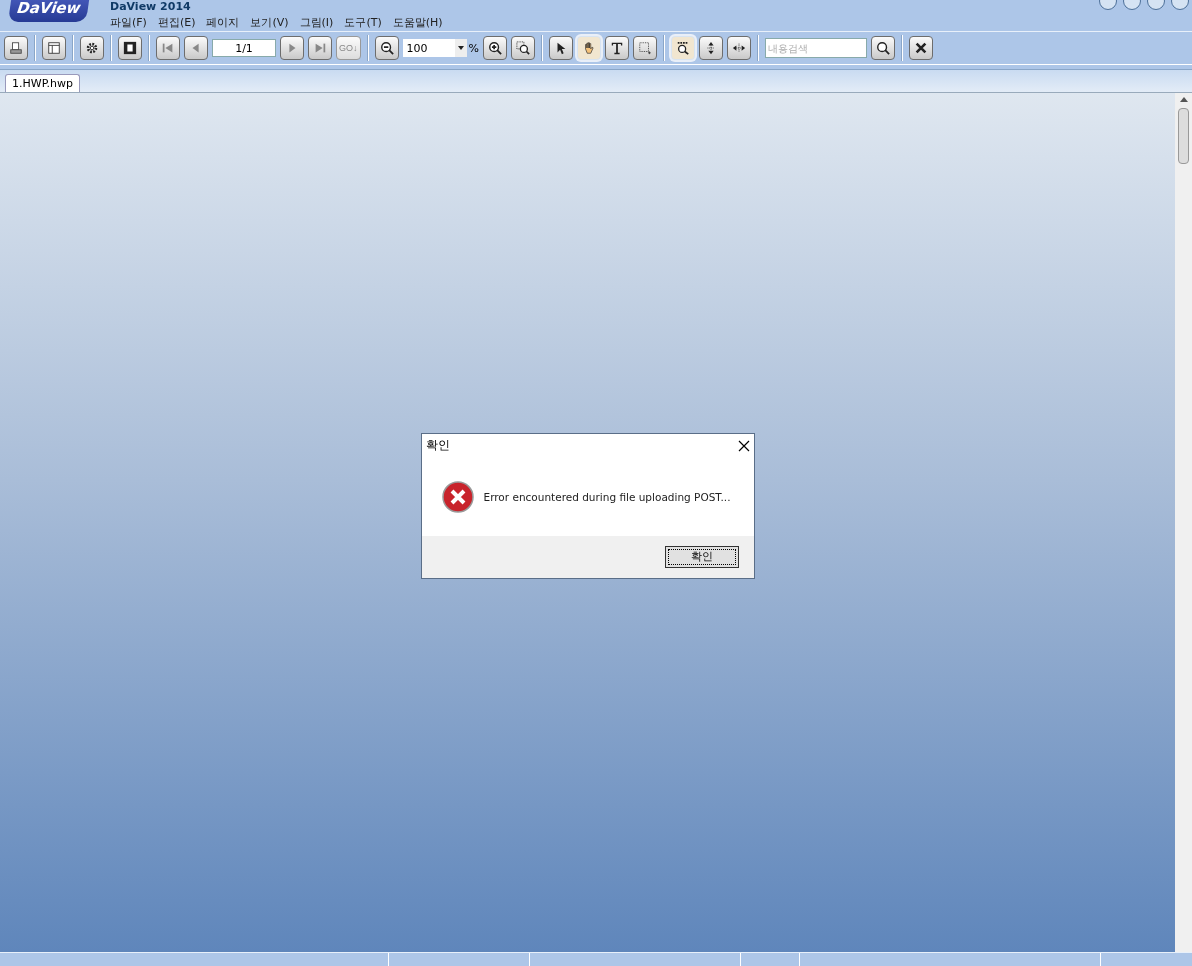 Image resolution: width=1192 pixels, height=966 pixels. Describe the element at coordinates (1183, 522) in the screenshot. I see `scrollbar` at that location.